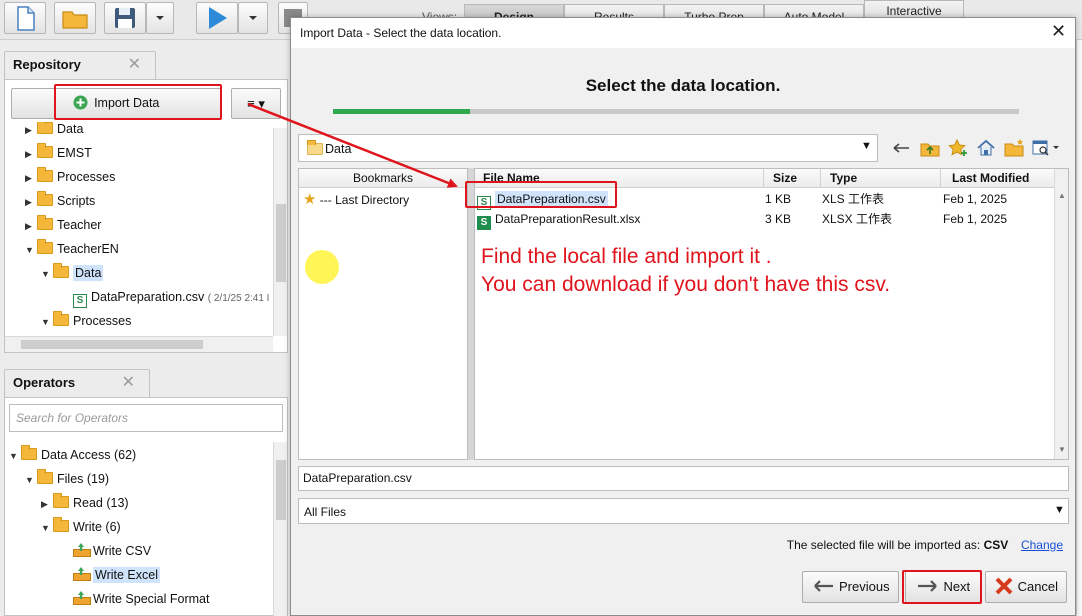 This screenshot has height=616, width=1082. Describe the element at coordinates (352, 145) in the screenshot. I see `annotation-arrow` at that location.